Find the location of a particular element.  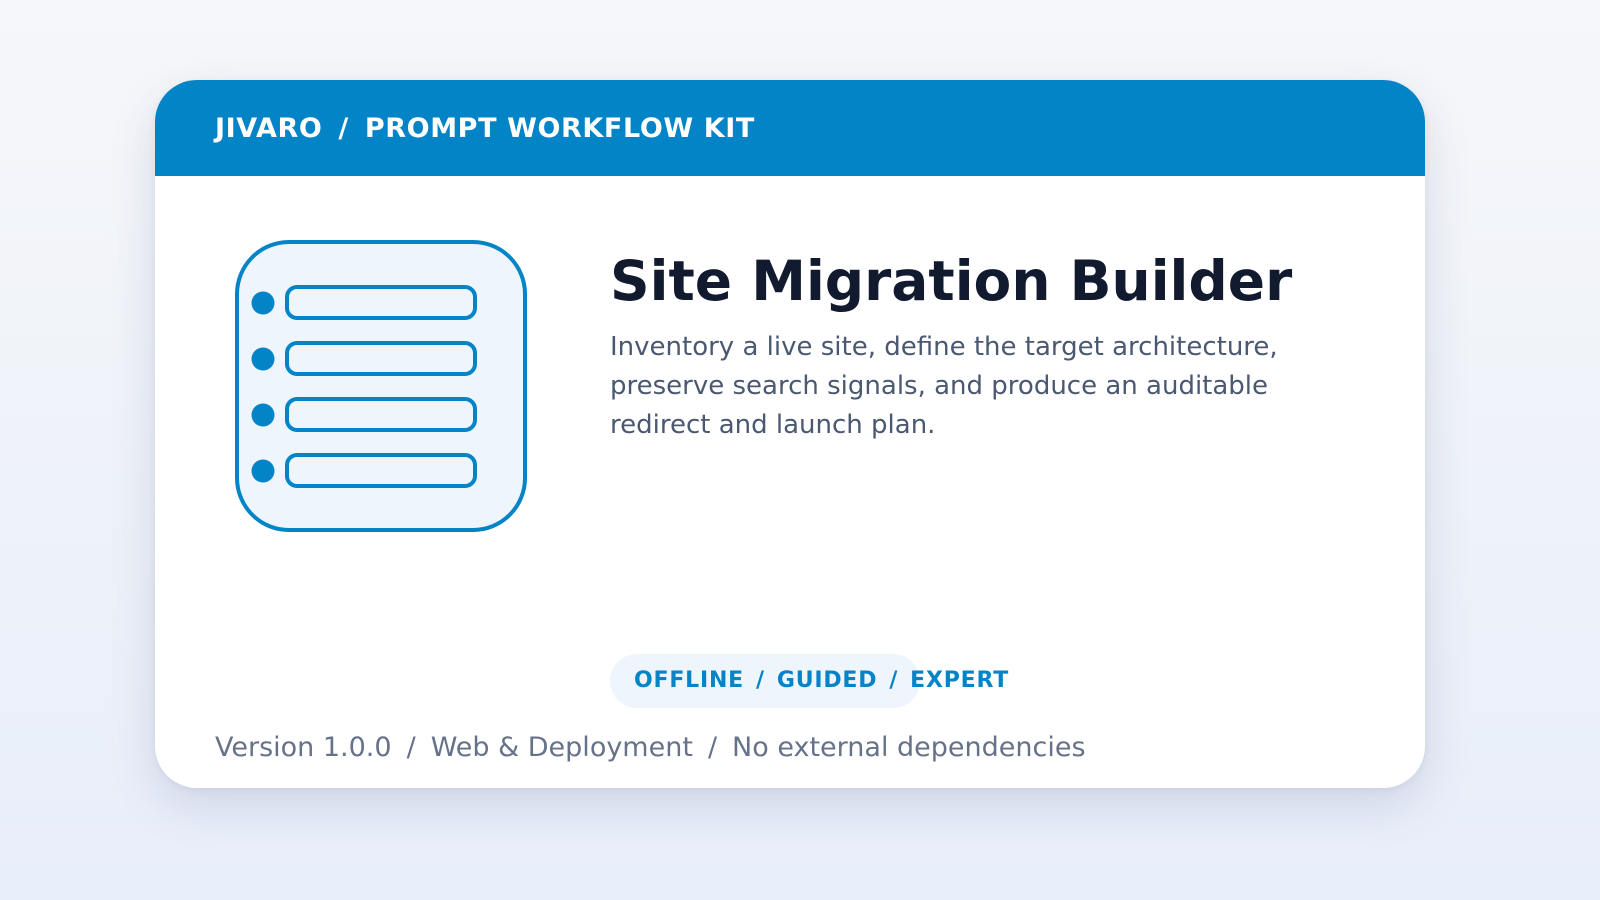

tag-guided: GUIDED is located at coordinates (827, 680).